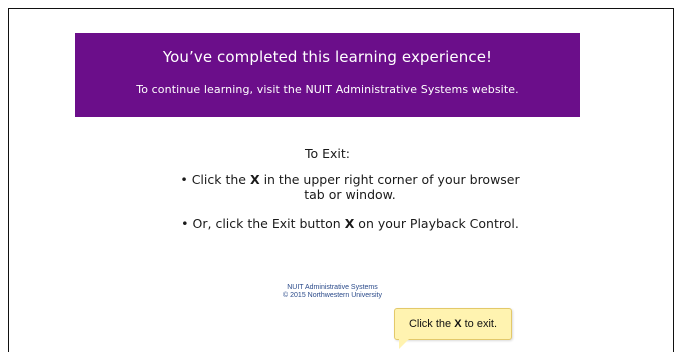 The image size is (680, 352). Describe the element at coordinates (332, 295) in the screenshot. I see `footer-copyright: © 2015 Northwestern University` at that location.